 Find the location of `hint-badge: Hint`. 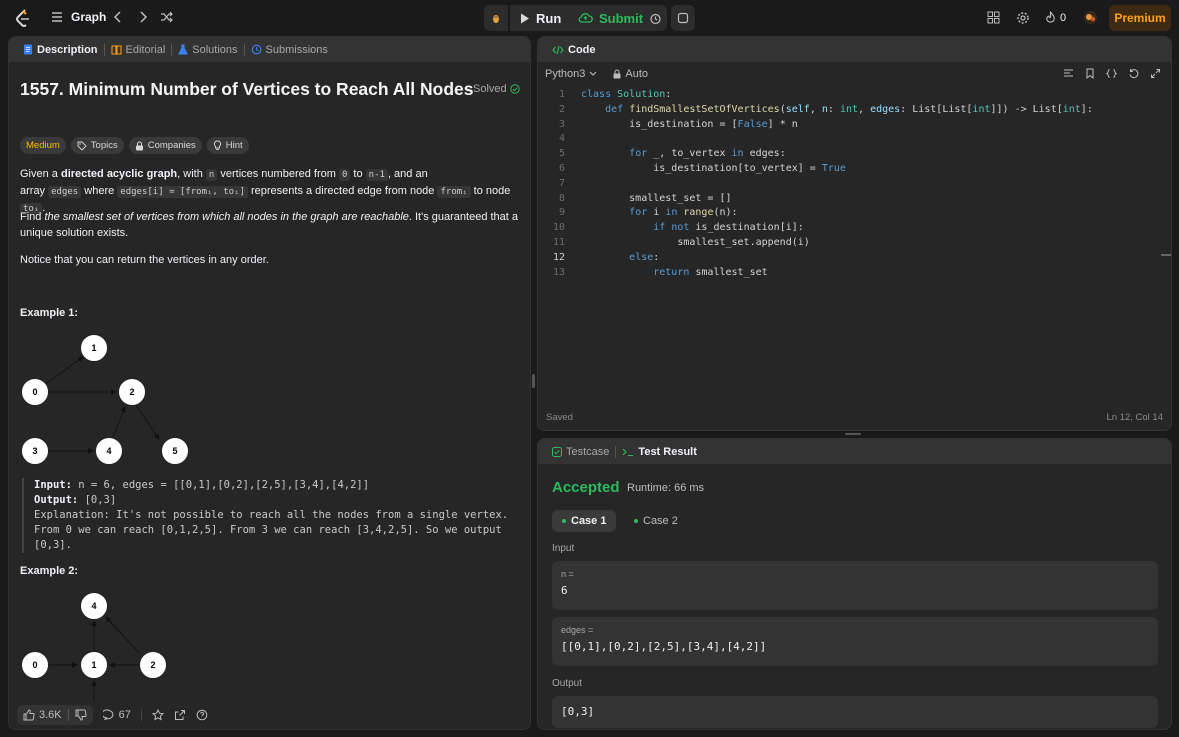

hint-badge: Hint is located at coordinates (227, 145).